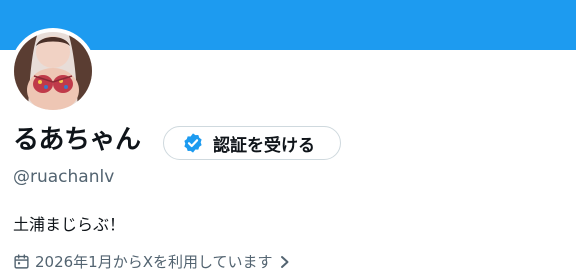 The height and width of the screenshot is (277, 576). Describe the element at coordinates (77, 140) in the screenshot. I see `display-name: るあちゃん` at that location.